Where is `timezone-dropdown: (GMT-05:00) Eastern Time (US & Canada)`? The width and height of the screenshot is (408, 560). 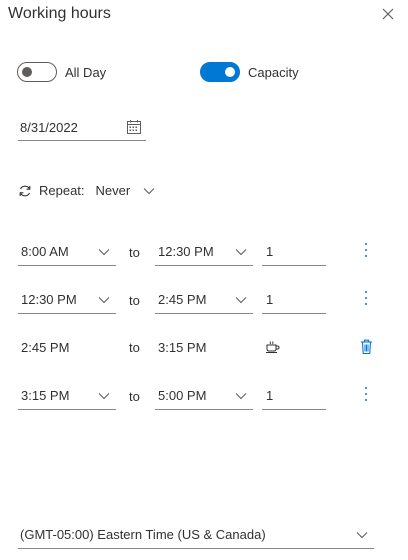 timezone-dropdown: (GMT-05:00) Eastern Time (US & Canada) is located at coordinates (196, 535).